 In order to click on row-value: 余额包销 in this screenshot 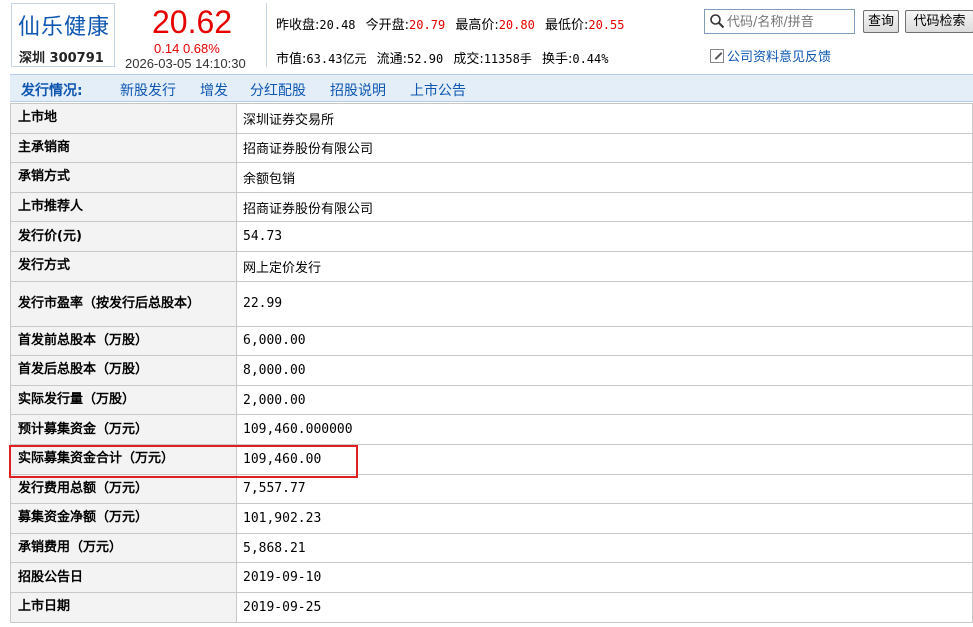, I will do `click(604, 177)`.